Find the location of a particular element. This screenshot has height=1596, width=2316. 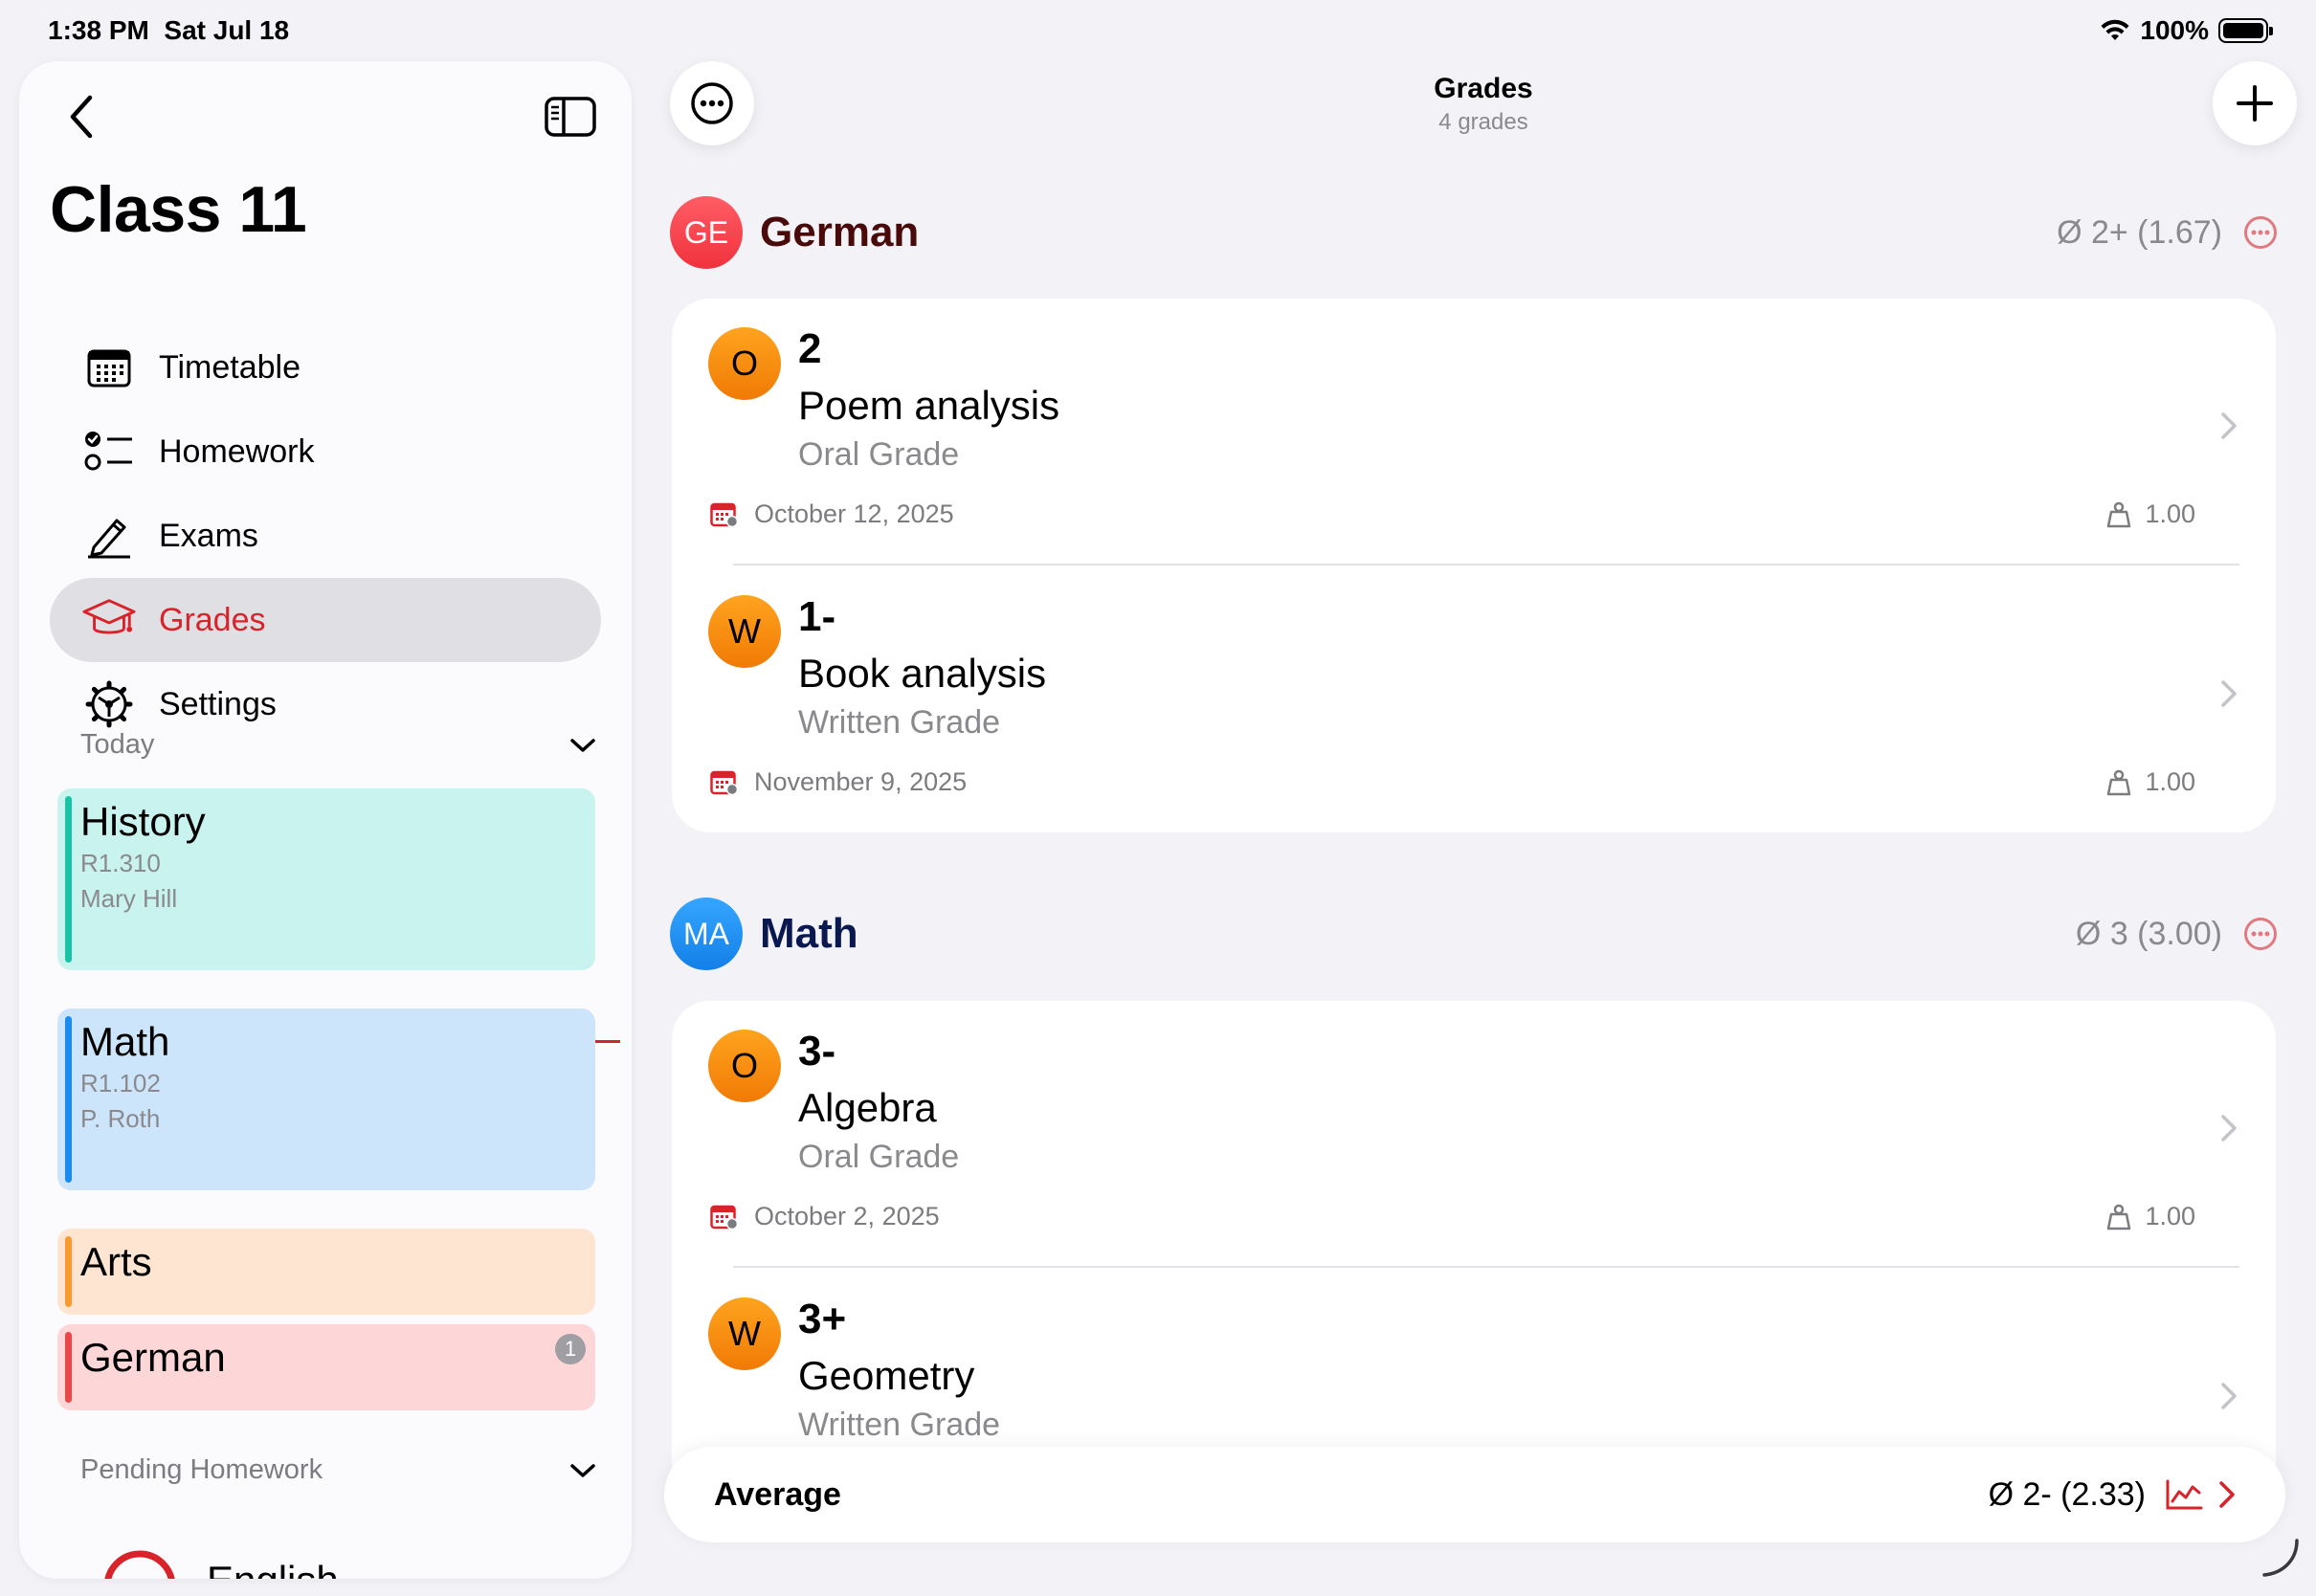

subject-average: Ø 2+ (1.67) is located at coordinates (2140, 232).